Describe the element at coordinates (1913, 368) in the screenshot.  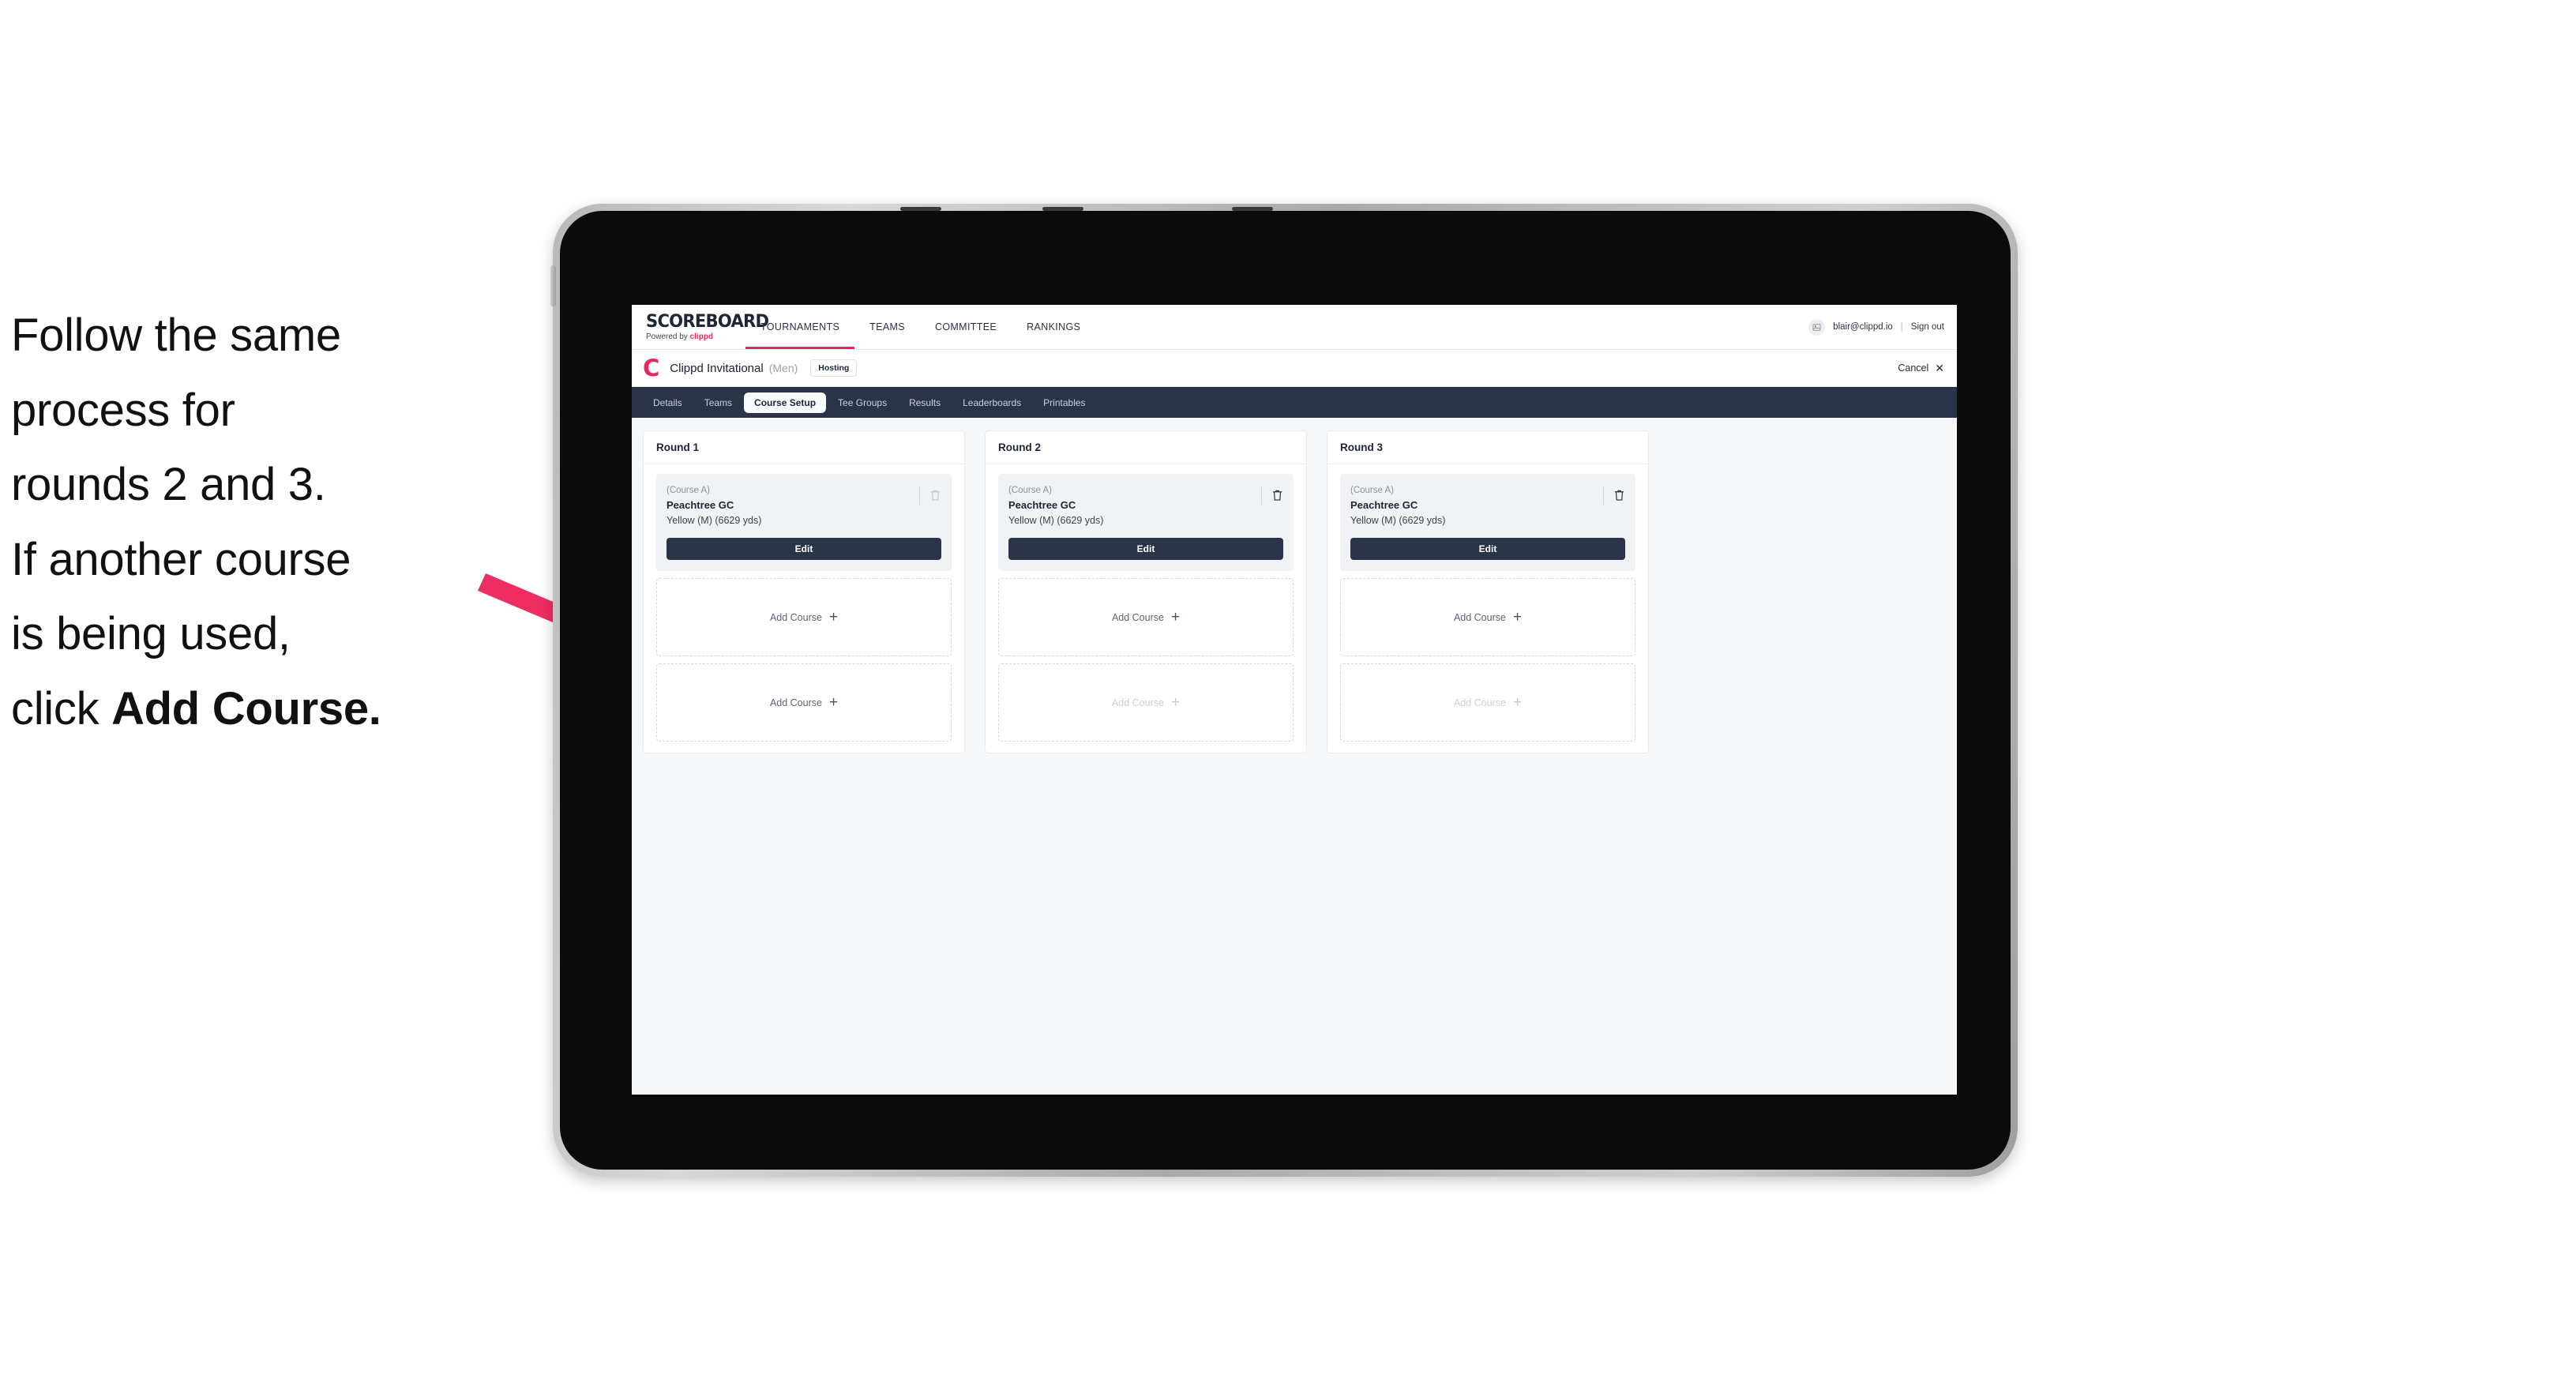
I see `cancel-label: Cancel` at that location.